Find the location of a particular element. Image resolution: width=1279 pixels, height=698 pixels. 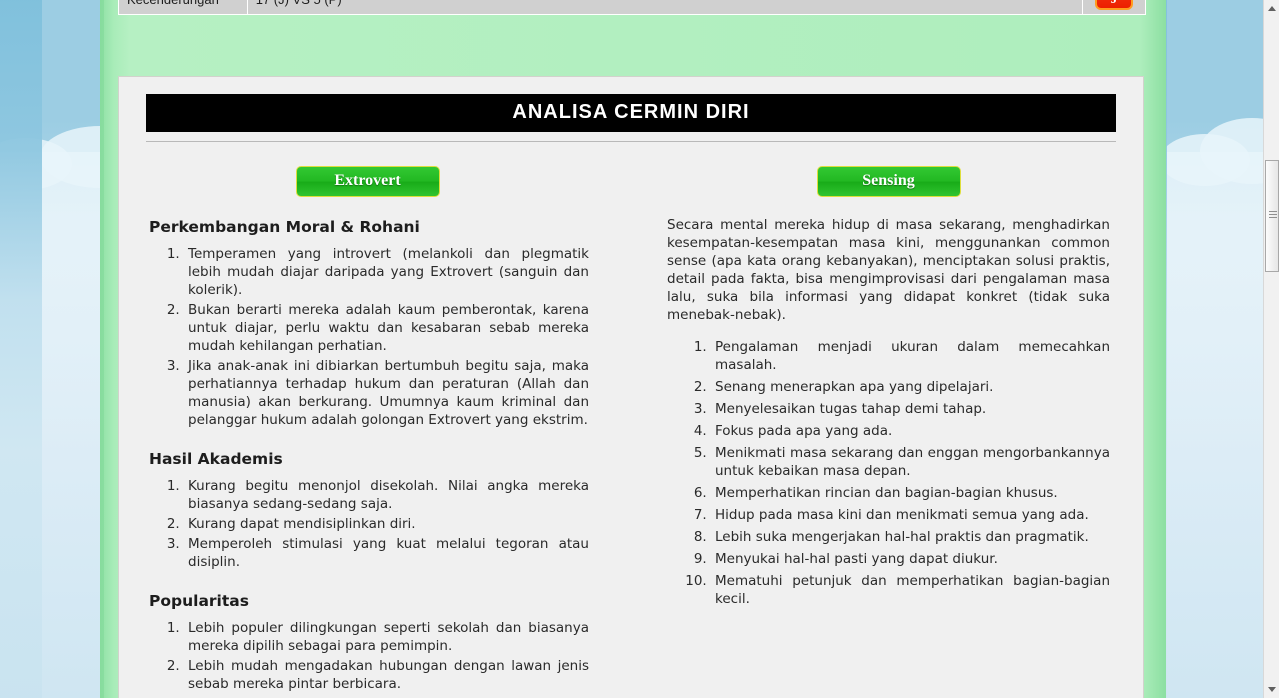

scrollbar-thumb is located at coordinates (1272, 216).